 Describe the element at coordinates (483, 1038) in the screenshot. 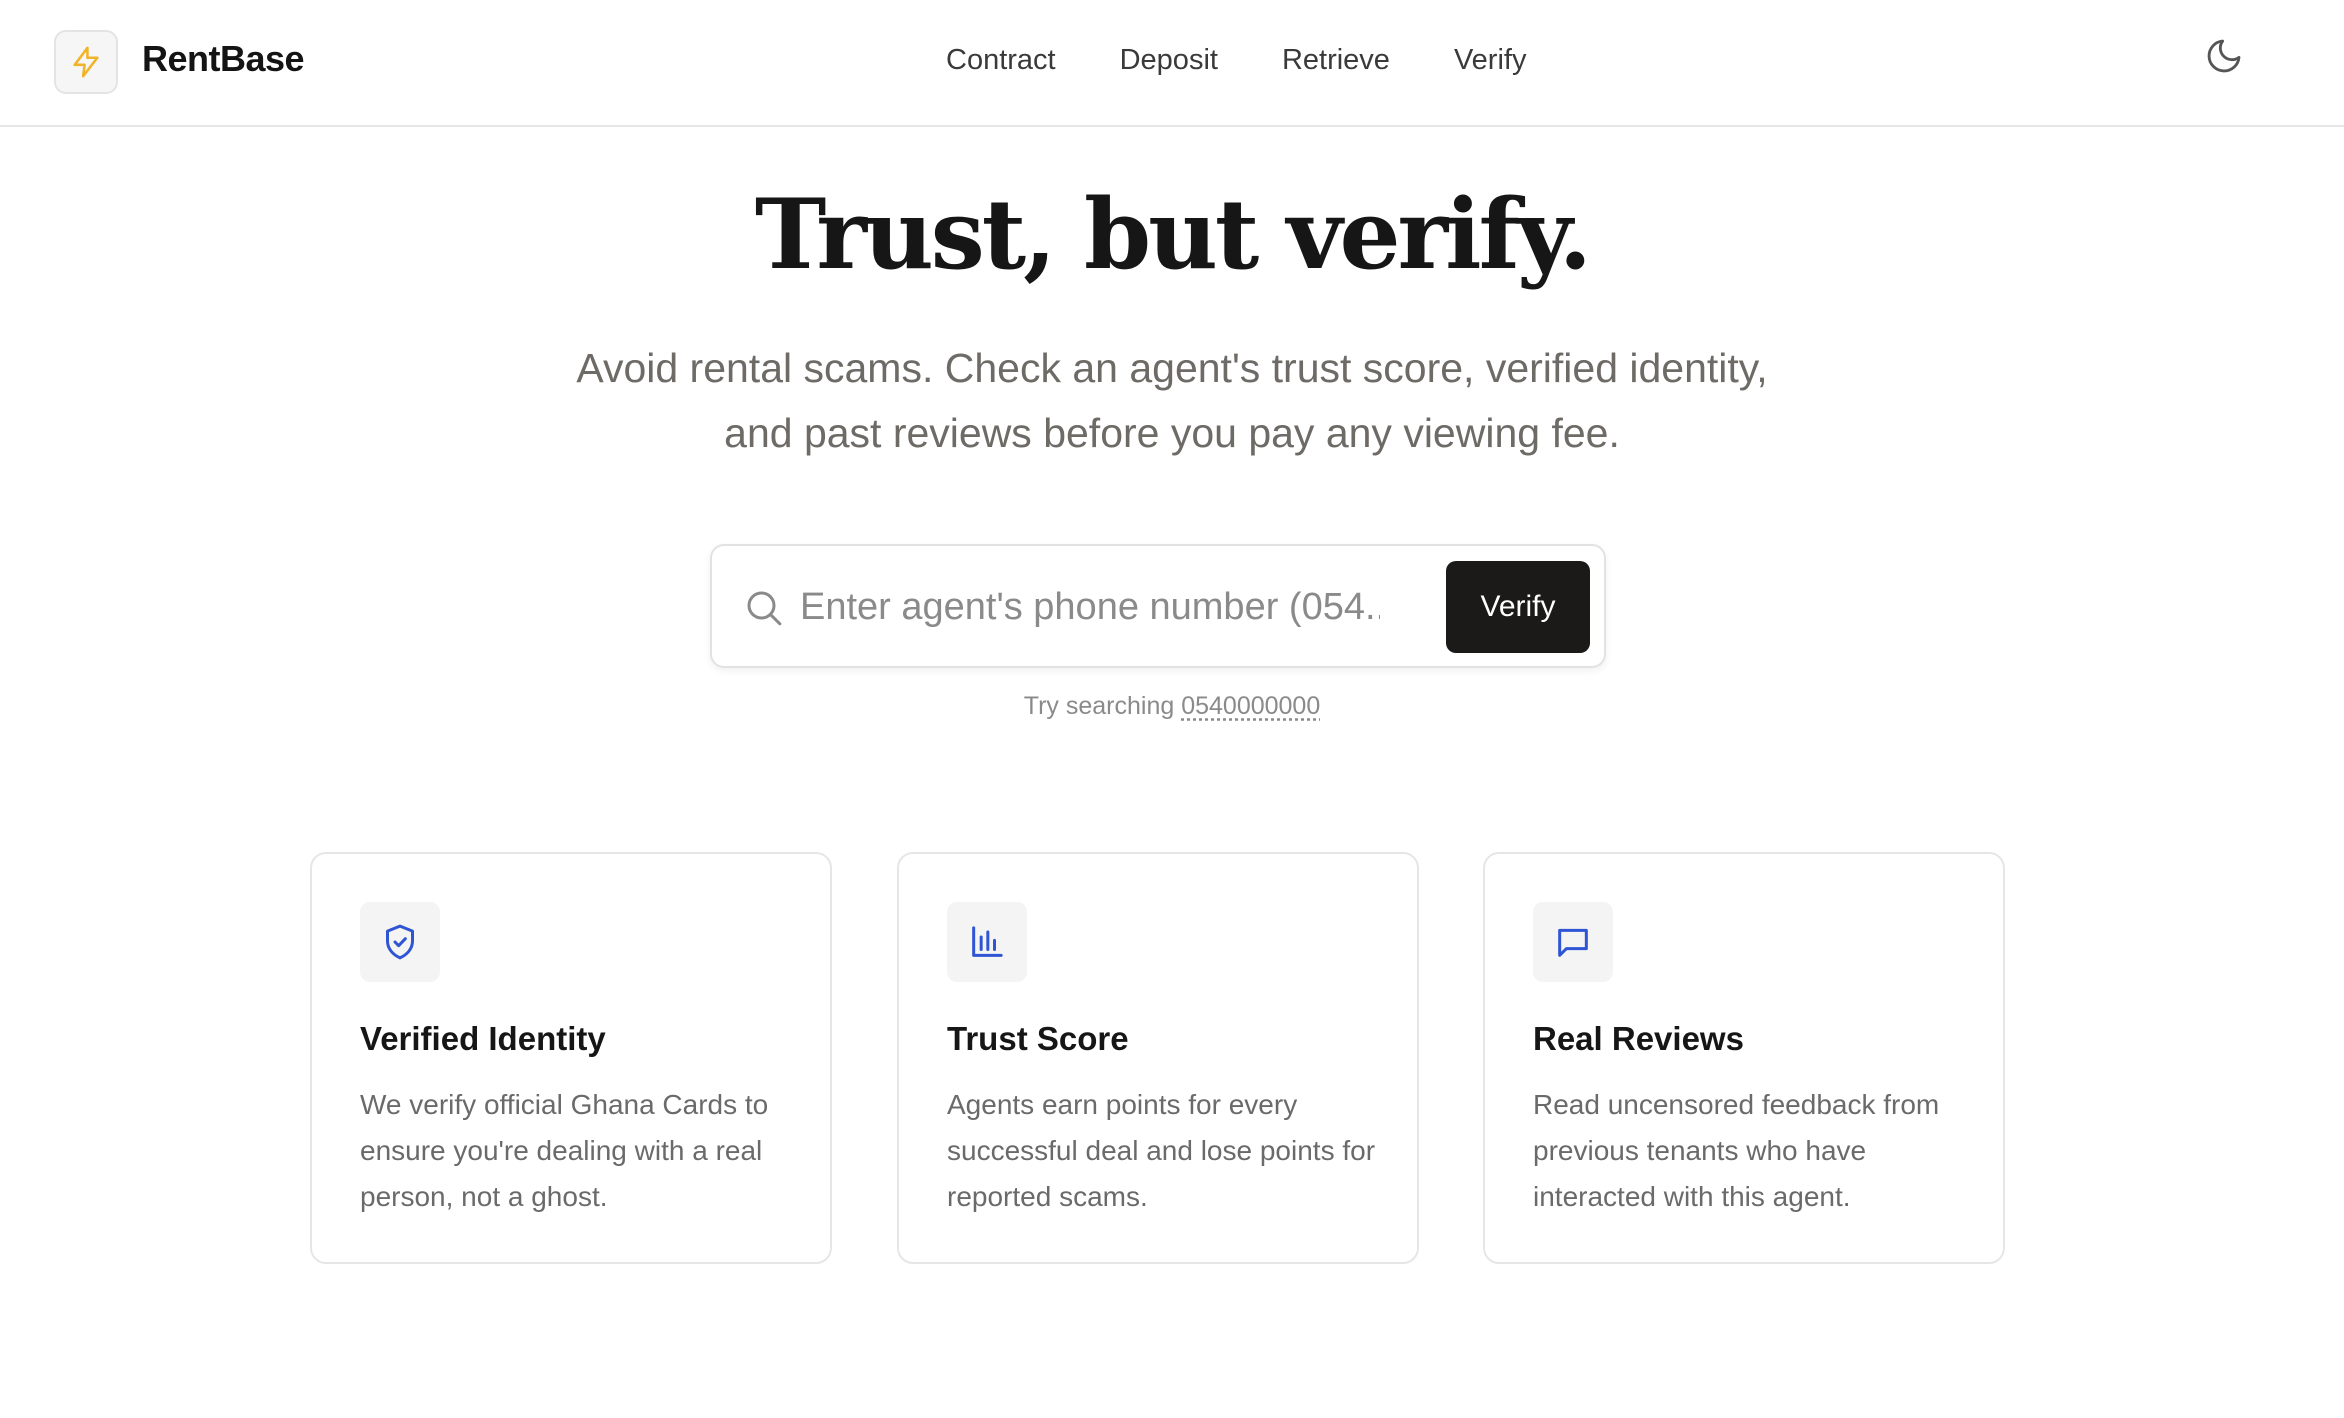

I see `feature-title: Verified Identity` at that location.